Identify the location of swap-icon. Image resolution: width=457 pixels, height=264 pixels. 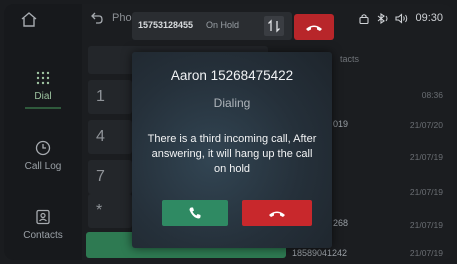
(274, 26).